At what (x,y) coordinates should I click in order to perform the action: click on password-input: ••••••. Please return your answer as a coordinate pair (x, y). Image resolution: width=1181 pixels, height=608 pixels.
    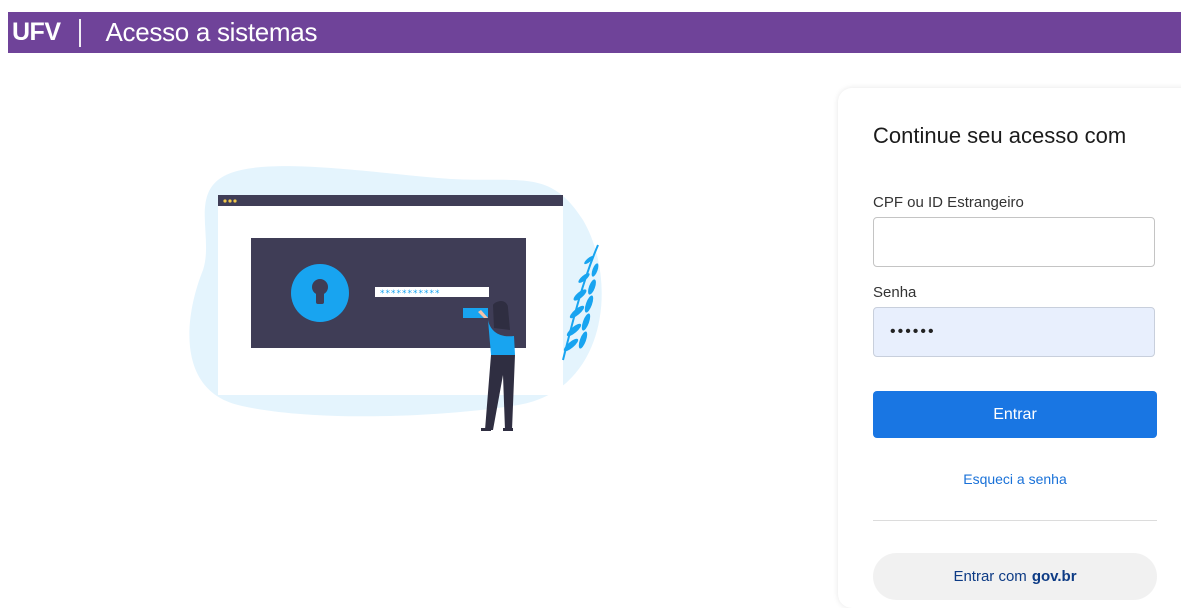
    Looking at the image, I should click on (1014, 332).